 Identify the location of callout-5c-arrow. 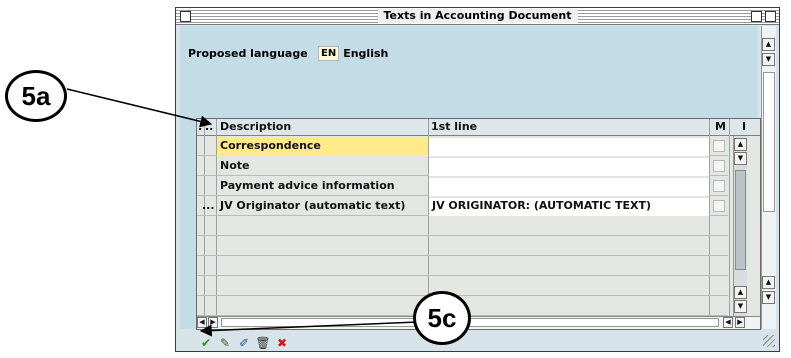
(309, 329).